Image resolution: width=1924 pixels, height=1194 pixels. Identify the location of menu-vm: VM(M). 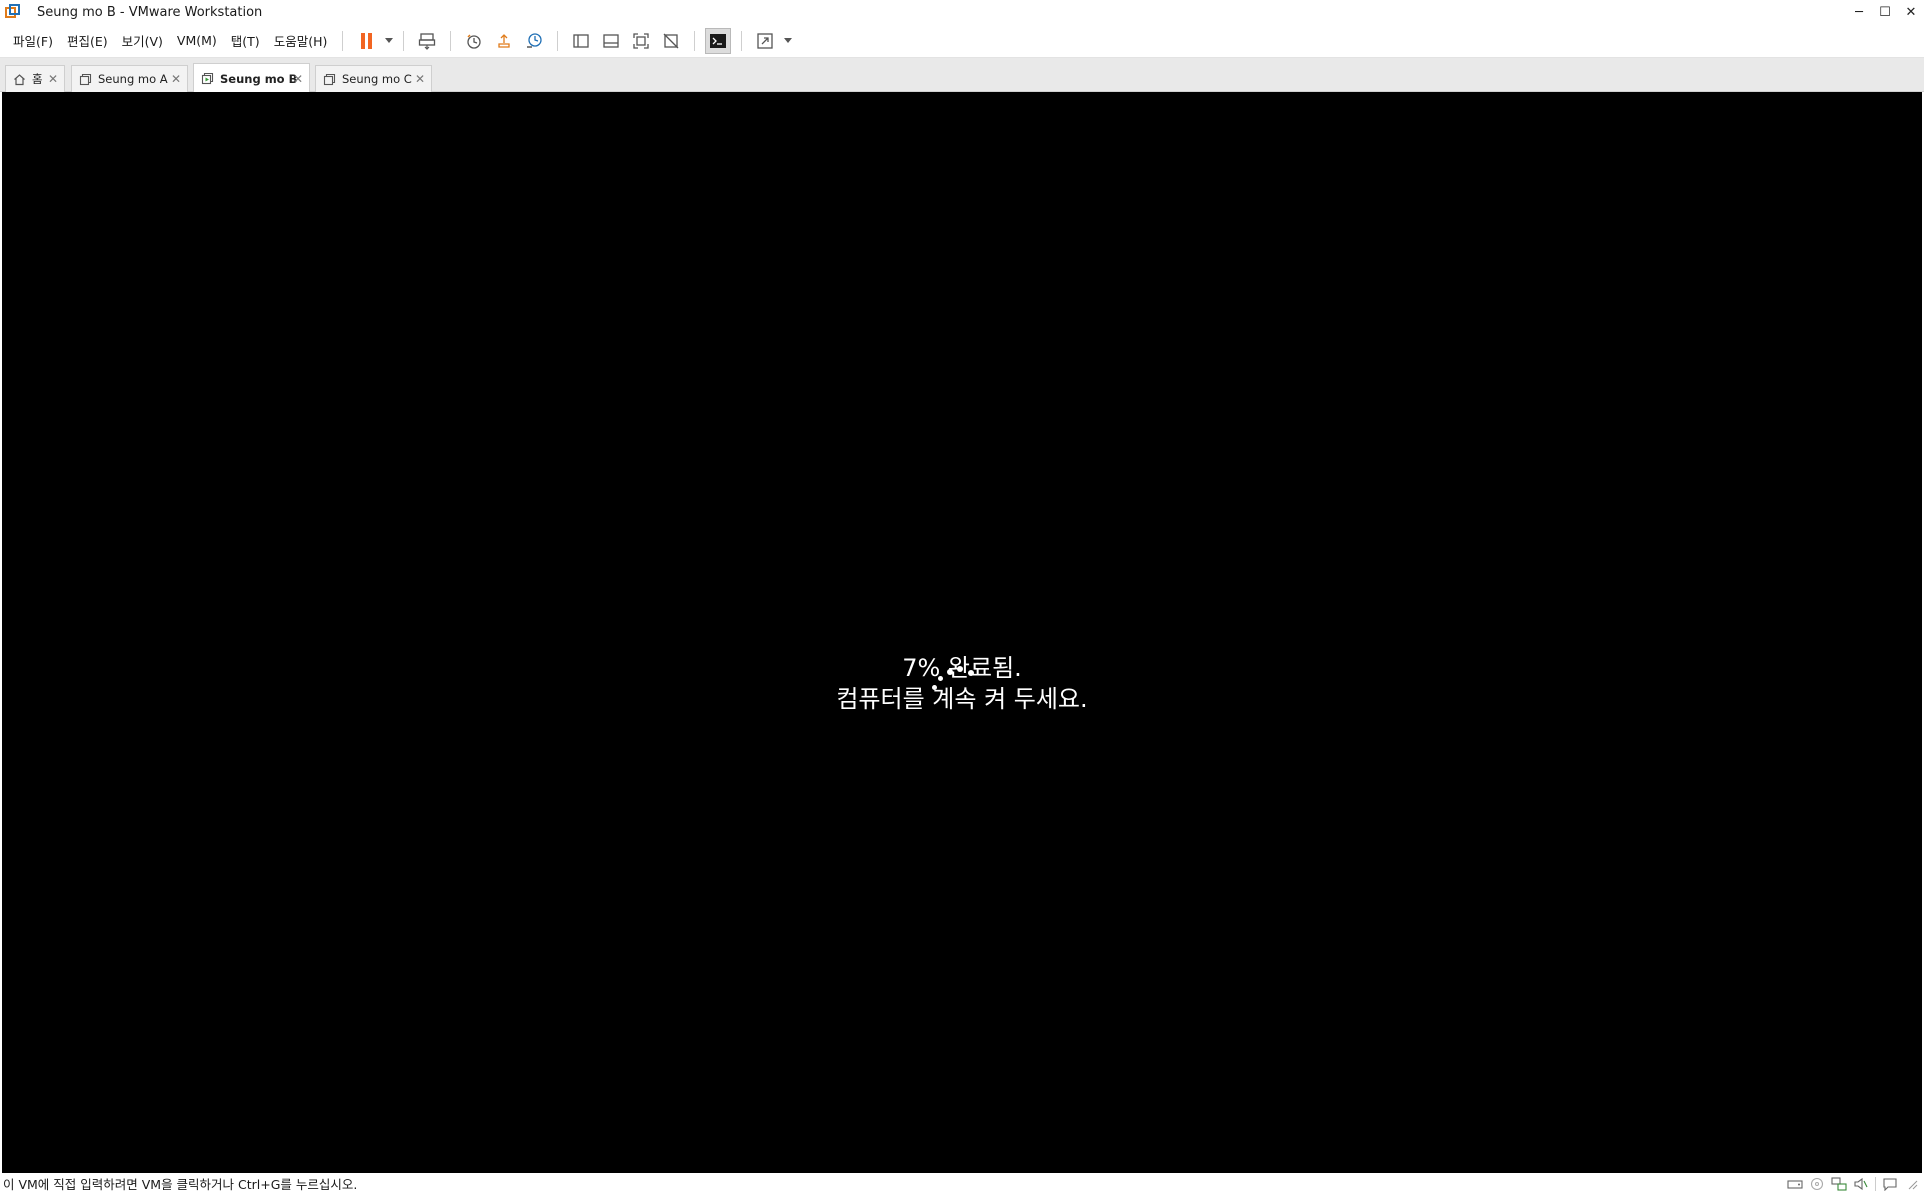
(197, 41).